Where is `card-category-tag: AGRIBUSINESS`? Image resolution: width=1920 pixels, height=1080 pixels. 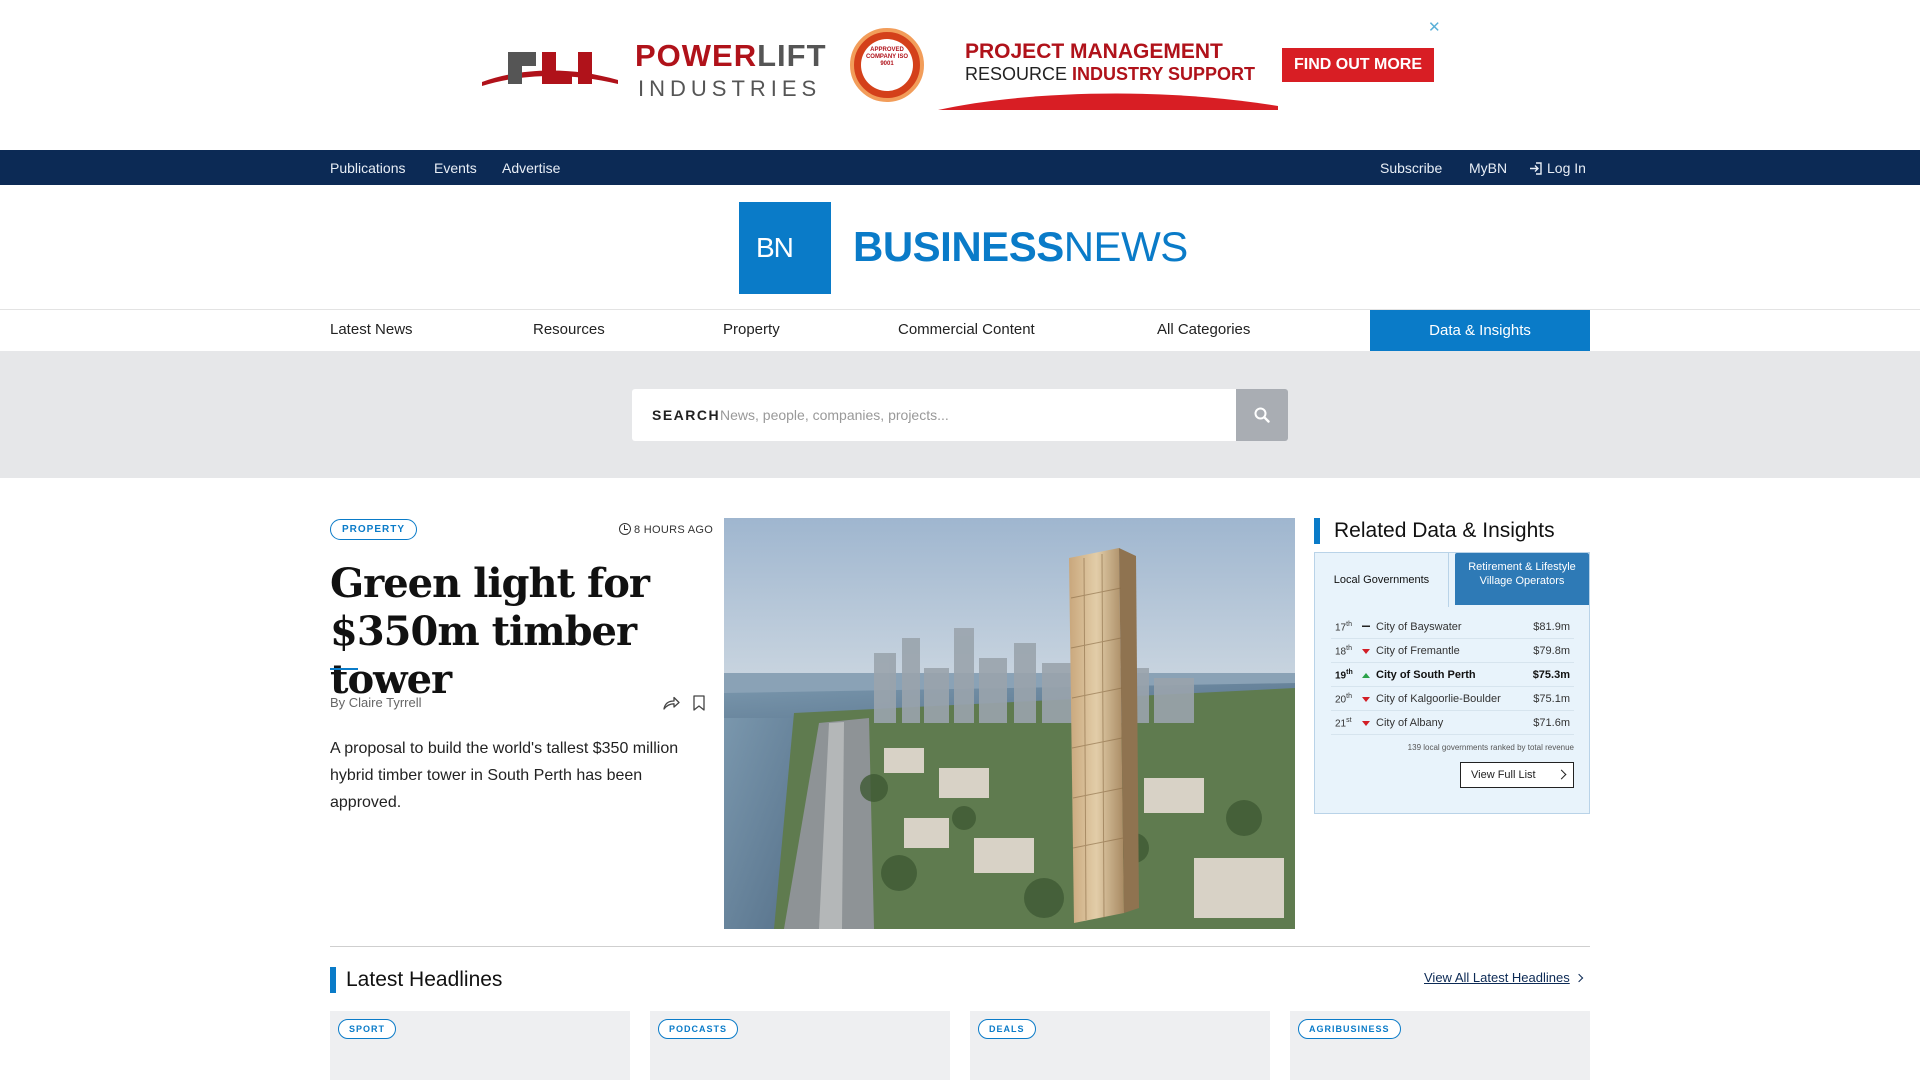 card-category-tag: AGRIBUSINESS is located at coordinates (1349, 1029).